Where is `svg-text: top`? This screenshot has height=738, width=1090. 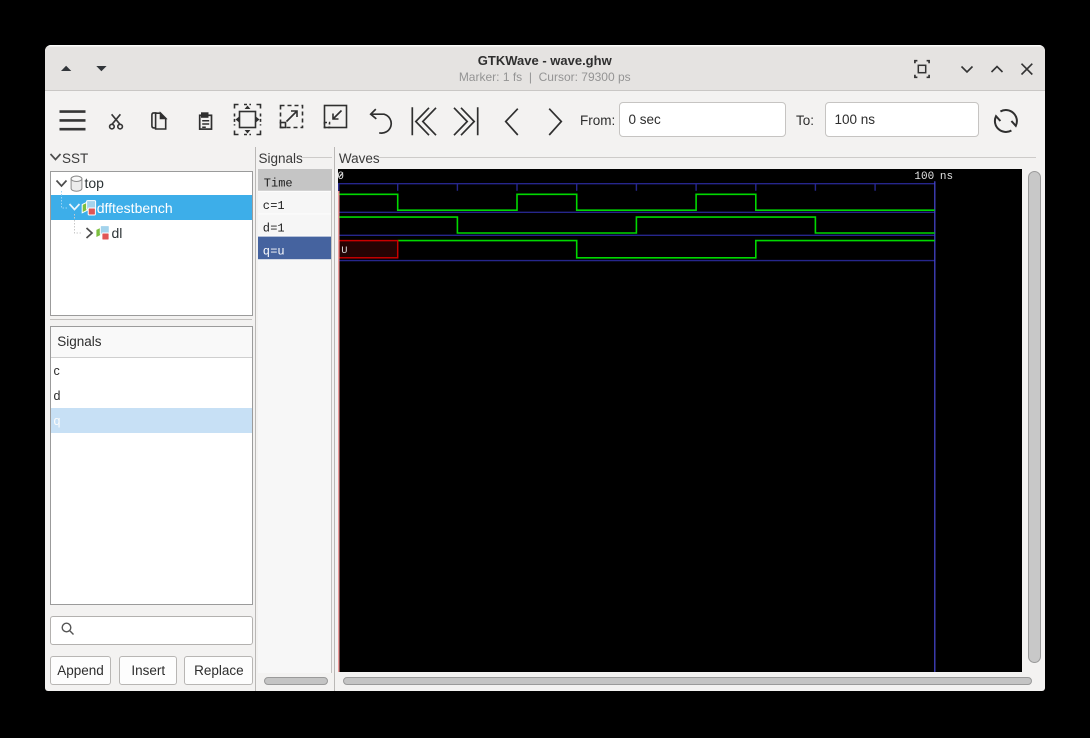
svg-text: top is located at coordinates (95, 183).